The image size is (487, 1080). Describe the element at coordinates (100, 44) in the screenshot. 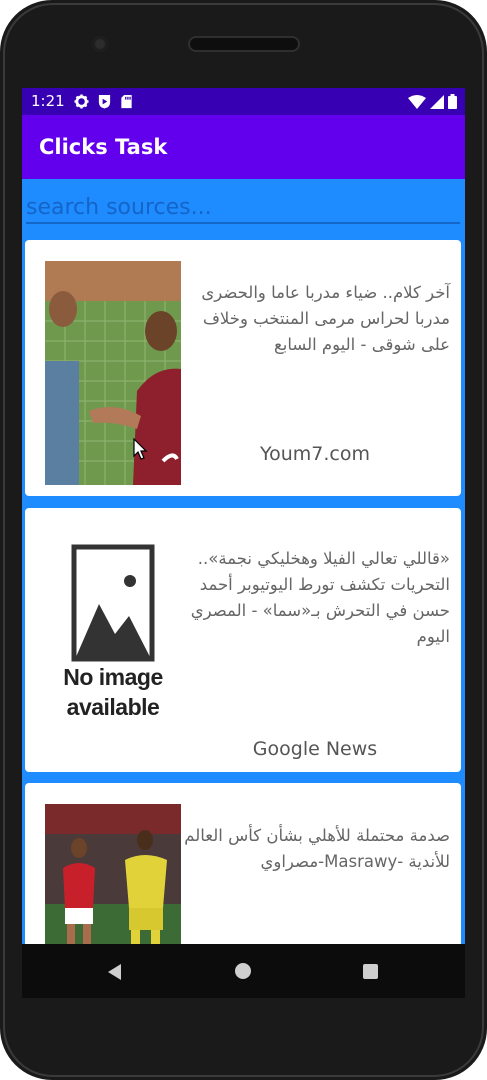

I see `front-camera` at that location.